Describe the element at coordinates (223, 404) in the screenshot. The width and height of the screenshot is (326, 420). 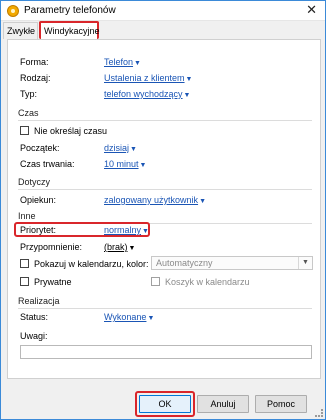
I see `cancel-button: Anuluj` at that location.